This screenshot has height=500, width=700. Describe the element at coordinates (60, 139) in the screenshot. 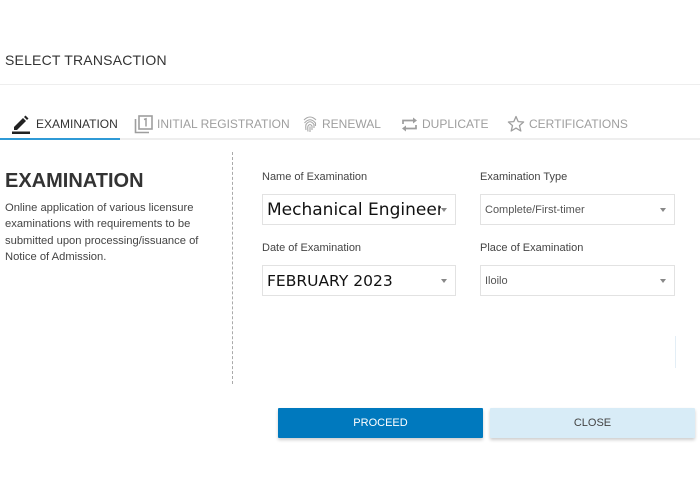

I see `active-tab-indicator` at that location.